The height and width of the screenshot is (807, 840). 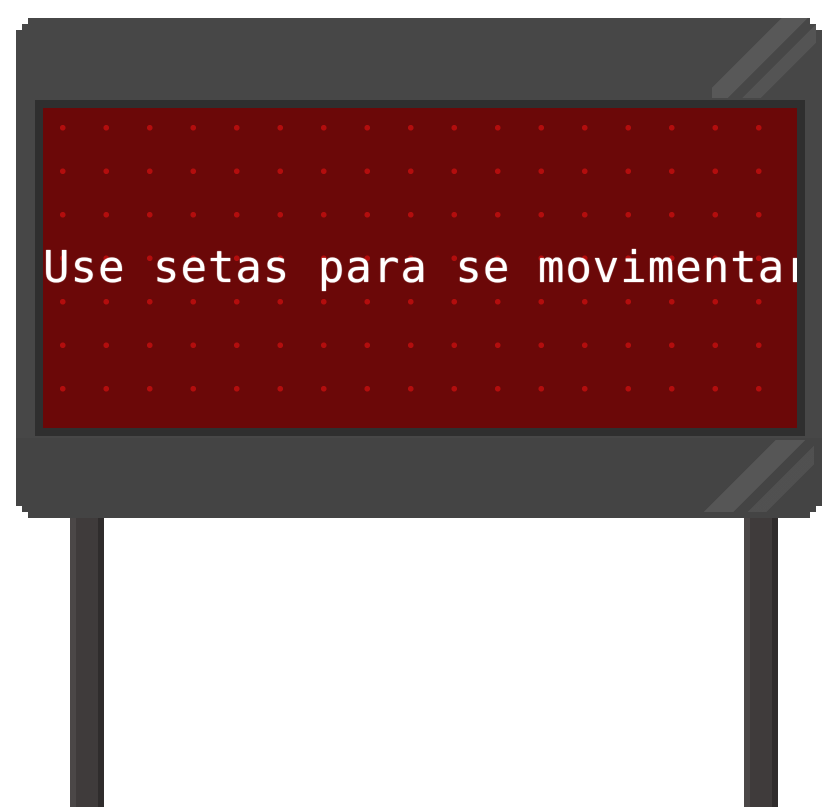 What do you see at coordinates (761, 653) in the screenshot?
I see `sign-post-right` at bounding box center [761, 653].